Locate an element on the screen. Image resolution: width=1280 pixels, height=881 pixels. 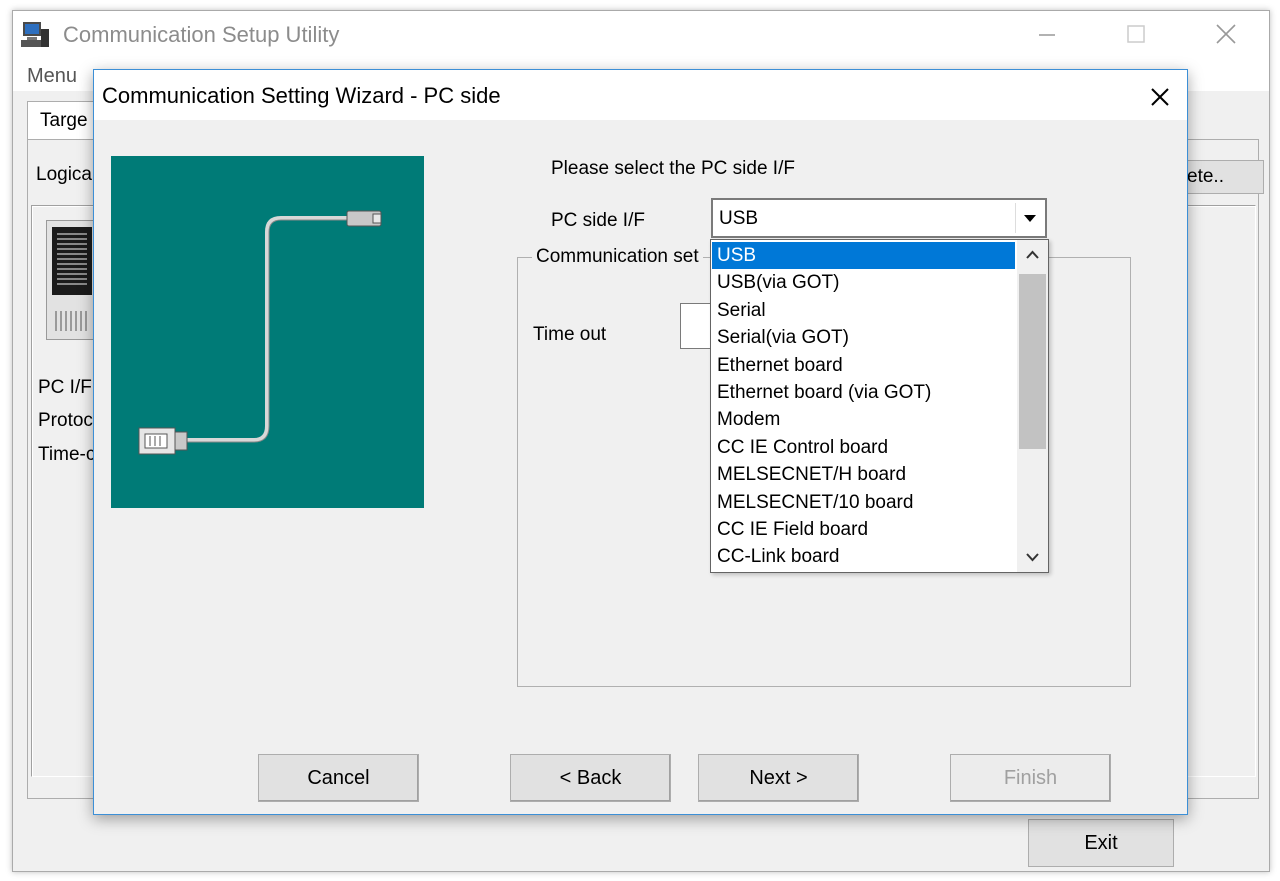
list-item: USB is located at coordinates (863, 256).